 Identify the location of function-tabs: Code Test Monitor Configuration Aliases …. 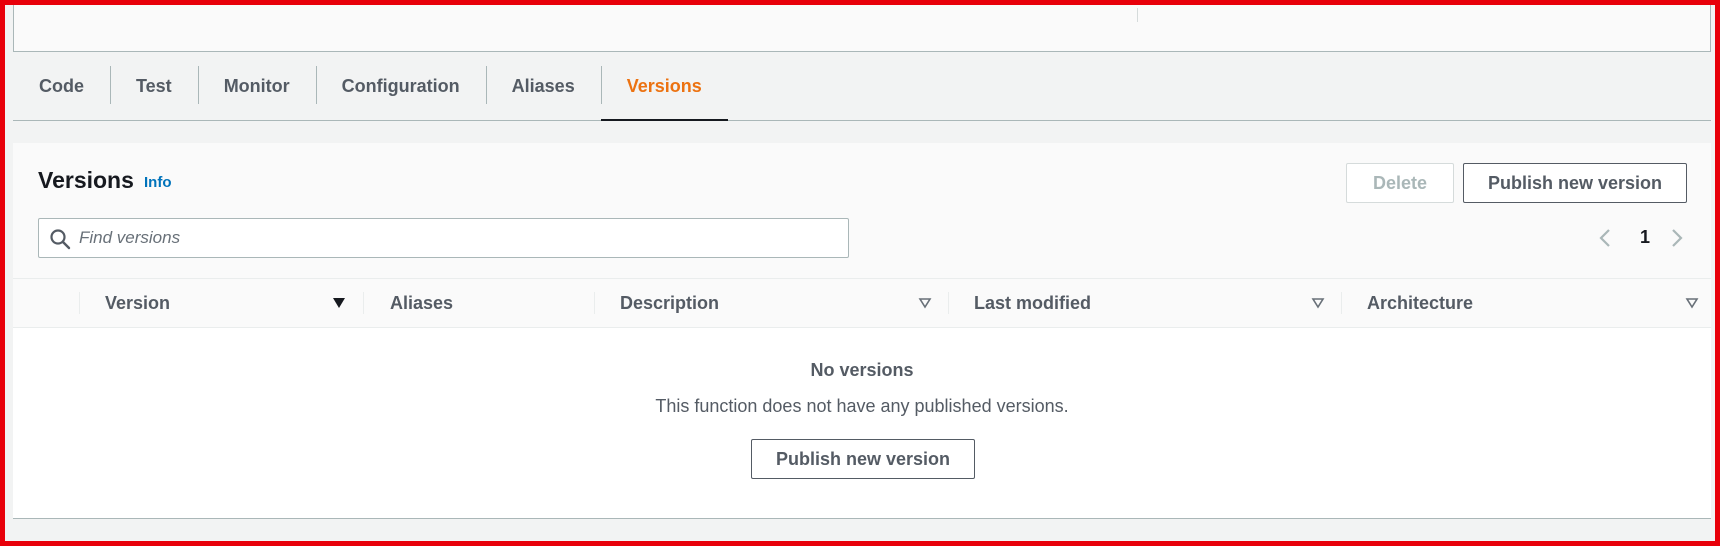
(862, 86).